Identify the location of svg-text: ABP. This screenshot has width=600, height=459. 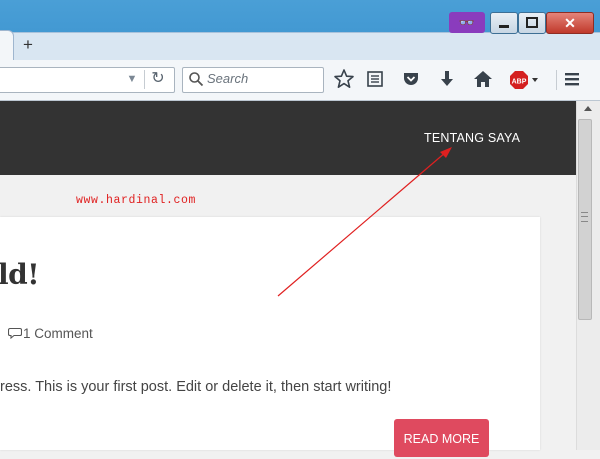
(519, 82).